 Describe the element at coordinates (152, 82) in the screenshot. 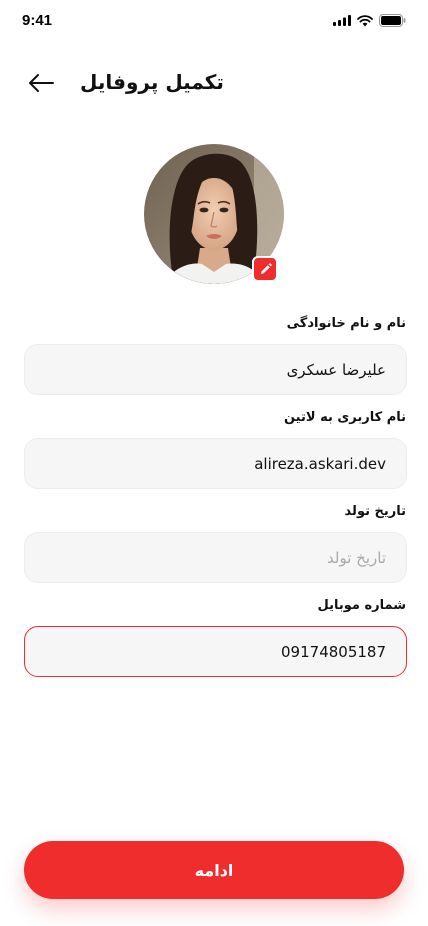

I see `page-title: تکمیل پروفایل` at that location.